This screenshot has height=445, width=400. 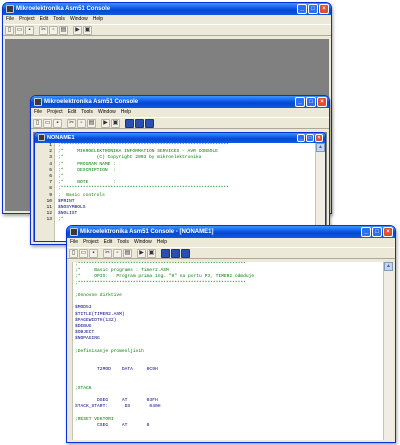 I want to click on window-1-title: Mikroelektronika Asm51 Console, so click(x=63, y=9).